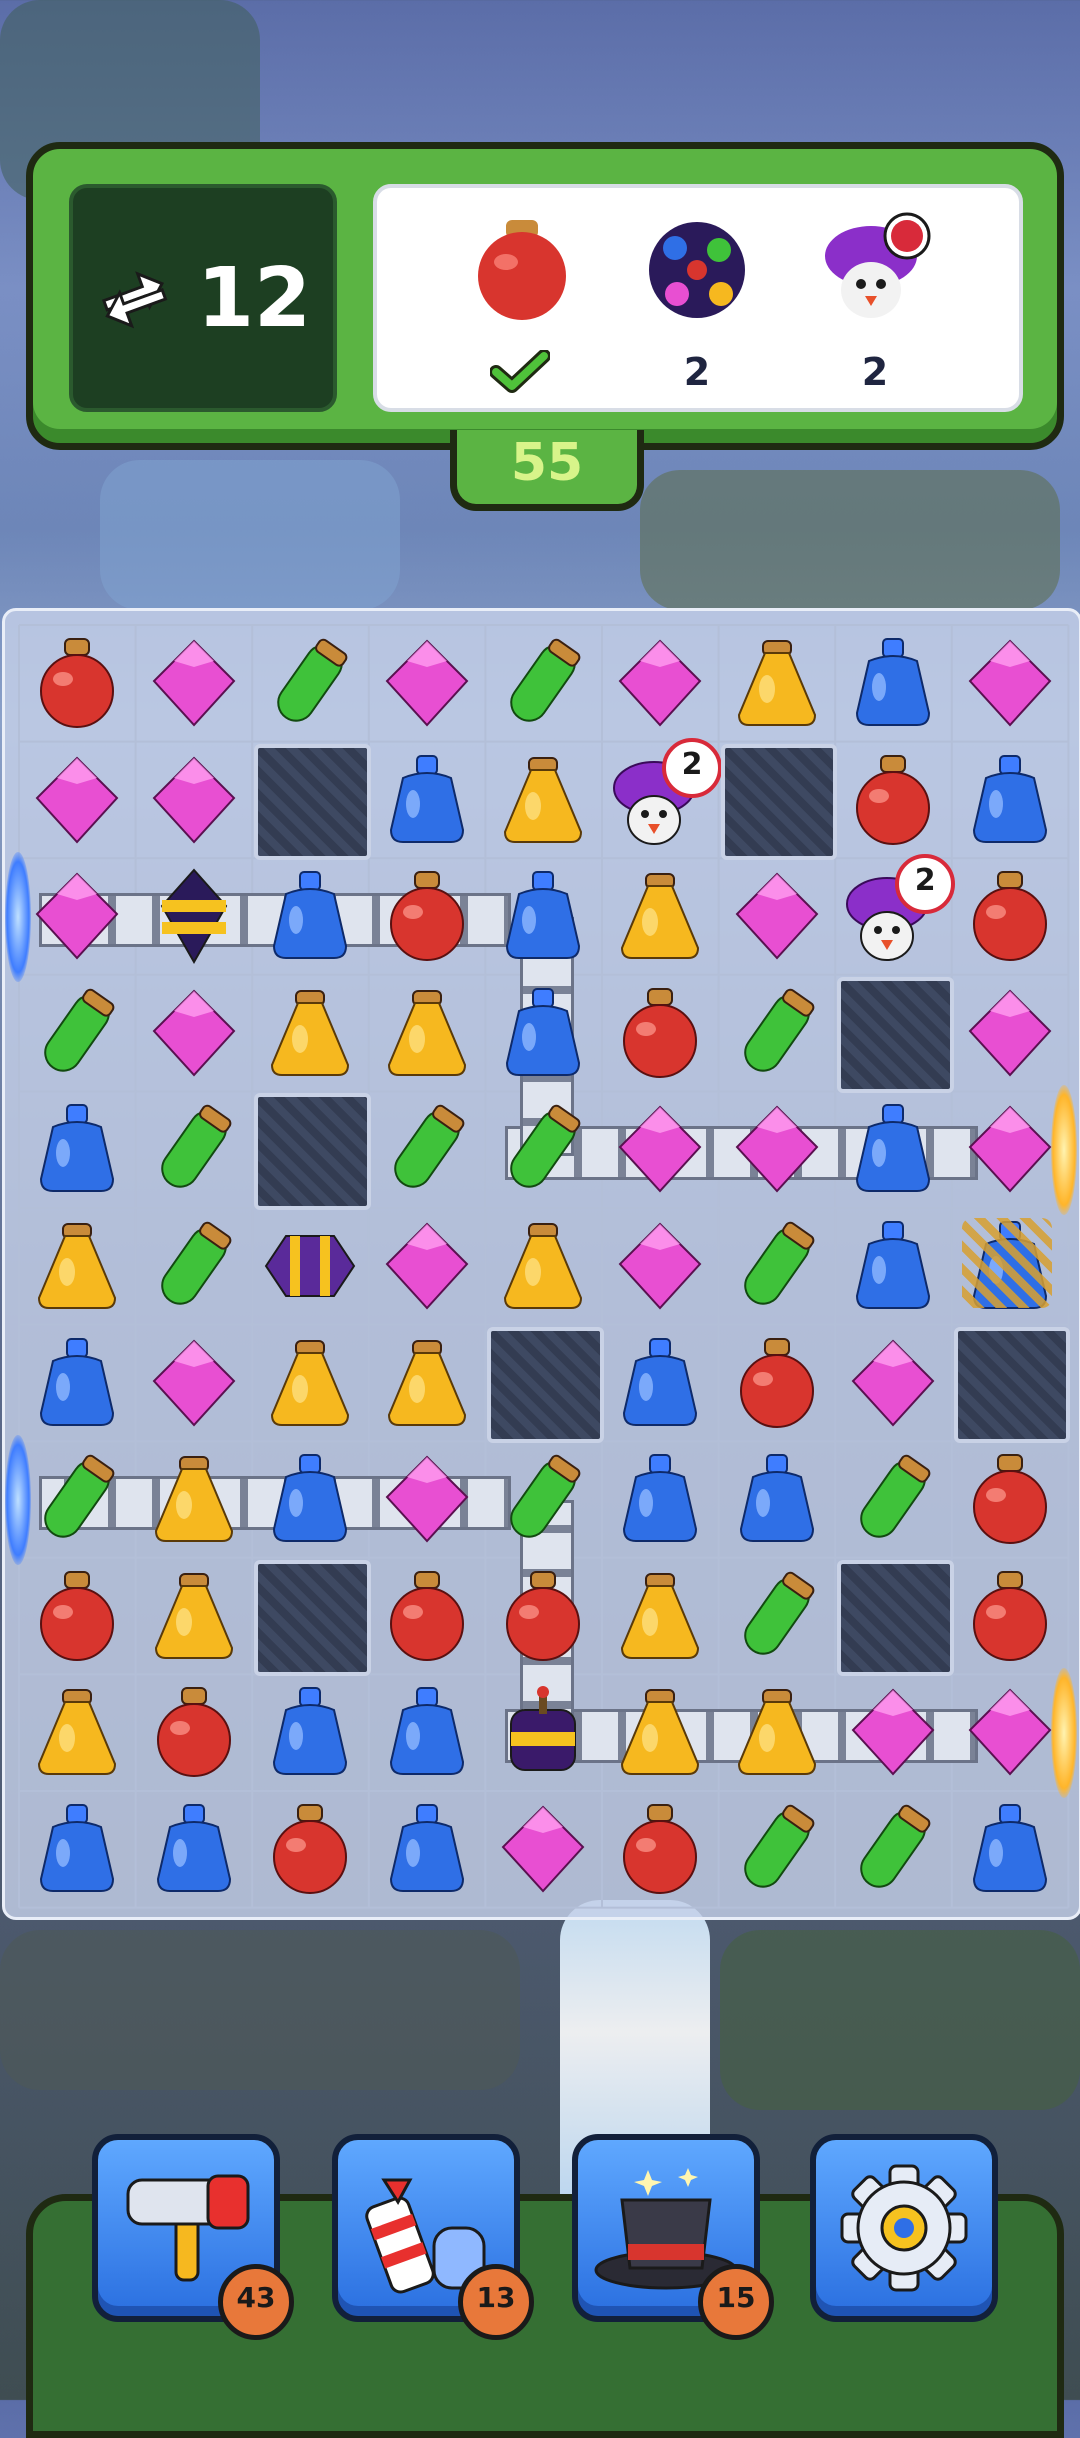 Image resolution: width=1080 pixels, height=2438 pixels. Describe the element at coordinates (194, 916) in the screenshot. I see `striped-rocket` at that location.